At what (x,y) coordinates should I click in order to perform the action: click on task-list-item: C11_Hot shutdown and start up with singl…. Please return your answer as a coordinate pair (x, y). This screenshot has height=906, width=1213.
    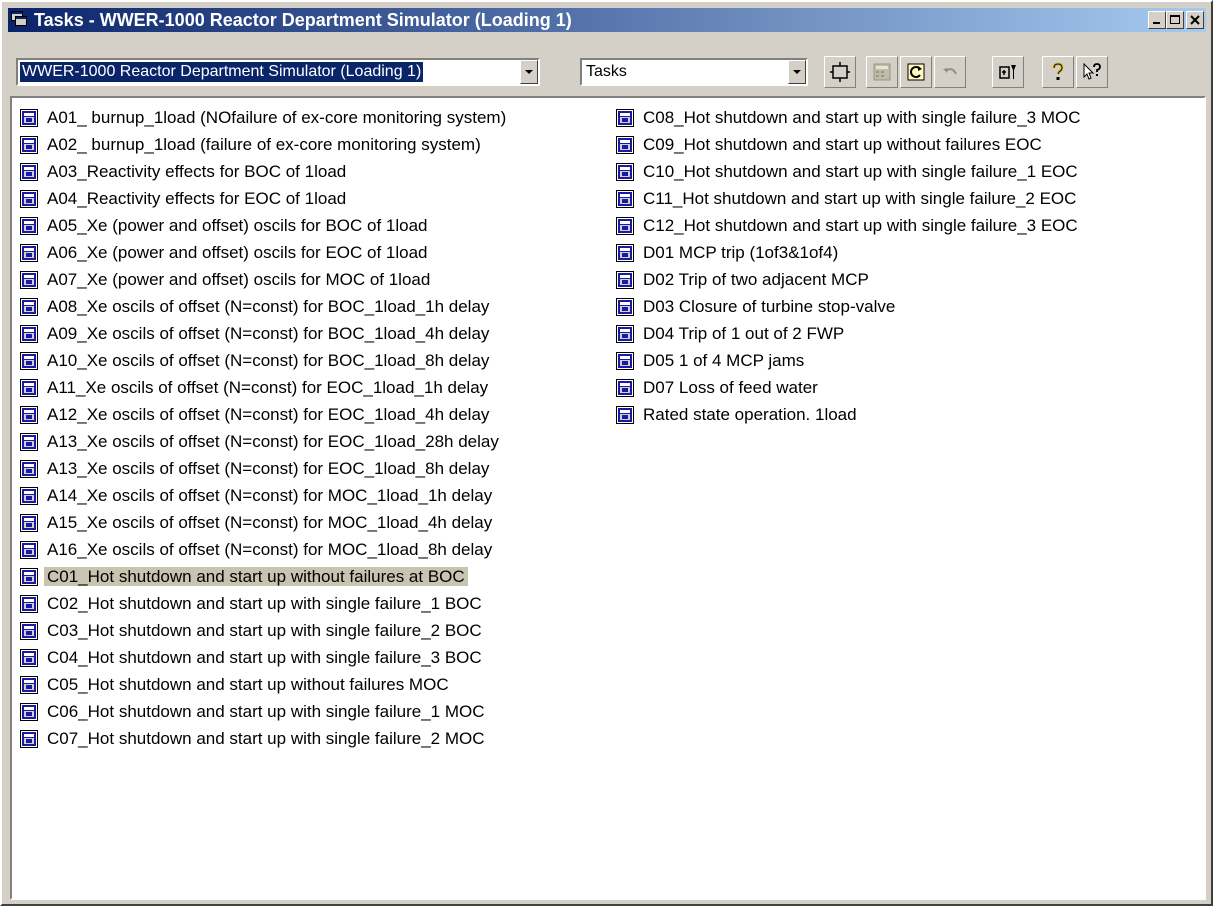
    Looking at the image, I should click on (848, 198).